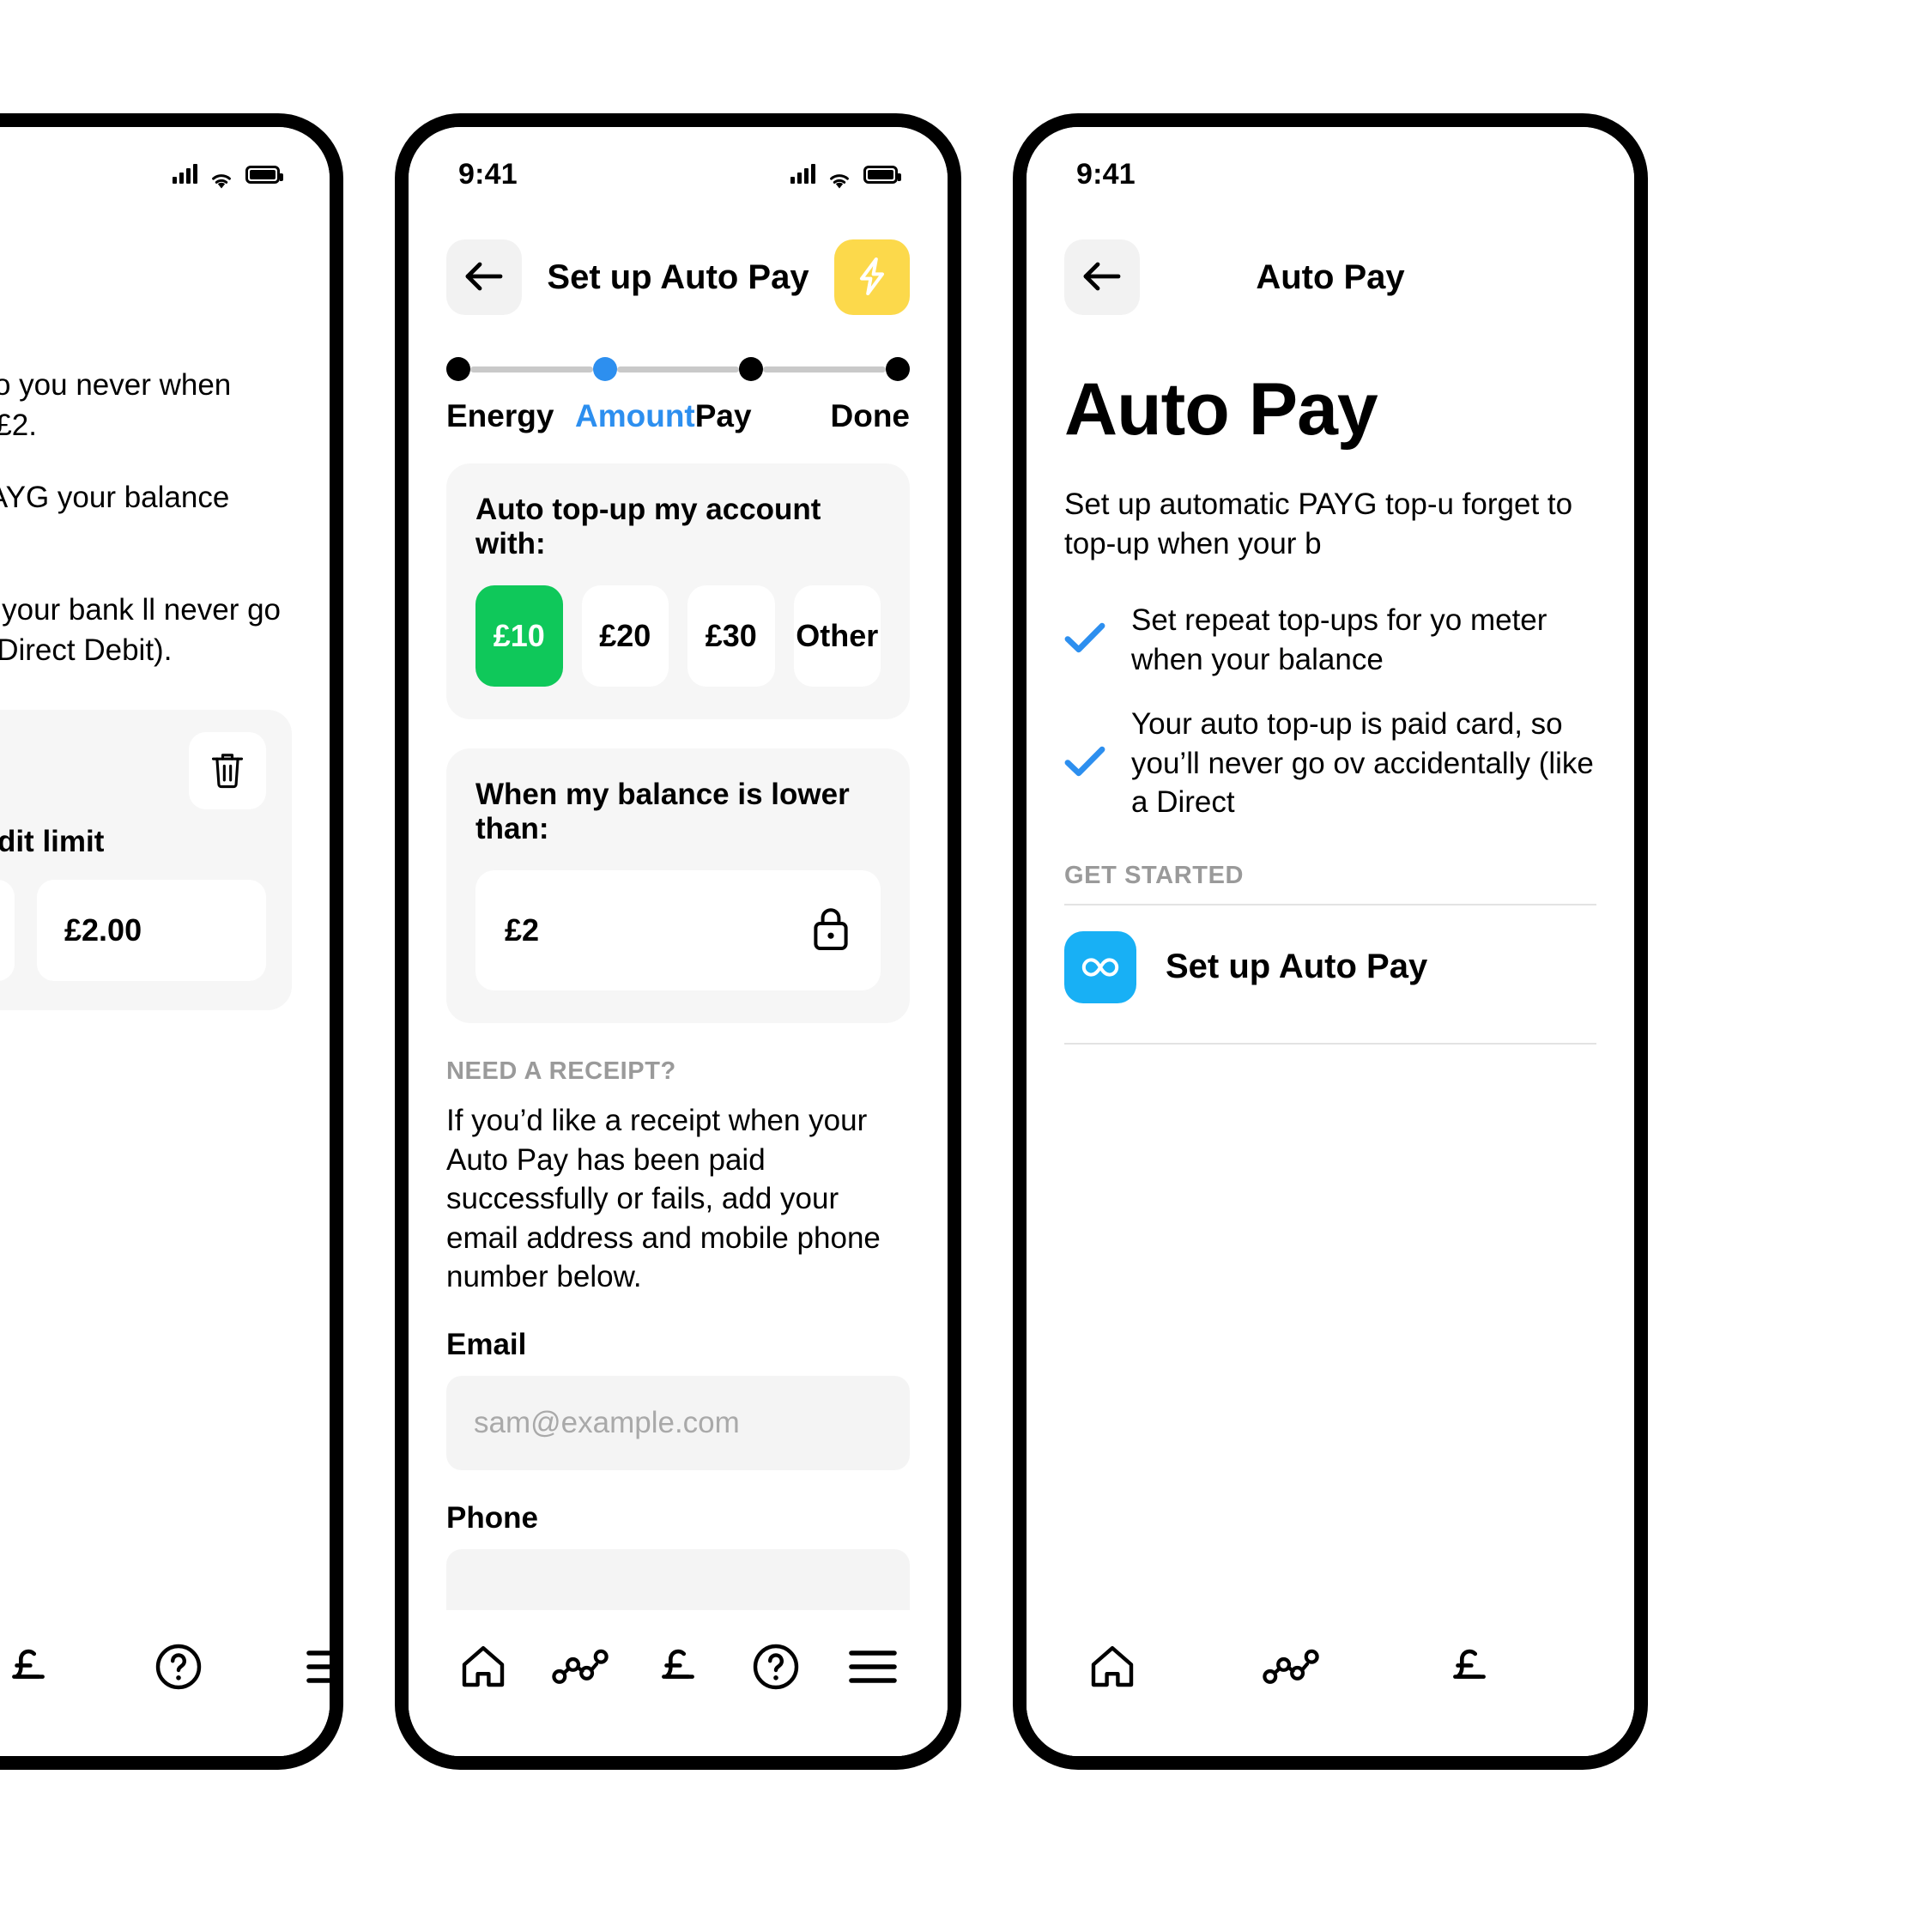 The height and width of the screenshot is (1932, 1932). Describe the element at coordinates (635, 415) in the screenshot. I see `step-label-amount: Amount` at that location.